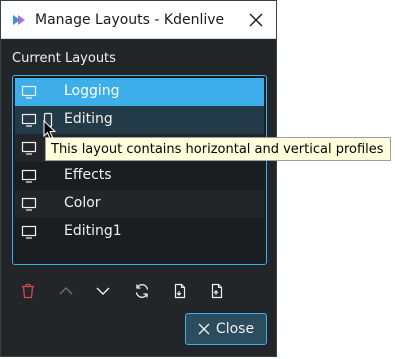  I want to click on delete-layout-button, so click(28, 291).